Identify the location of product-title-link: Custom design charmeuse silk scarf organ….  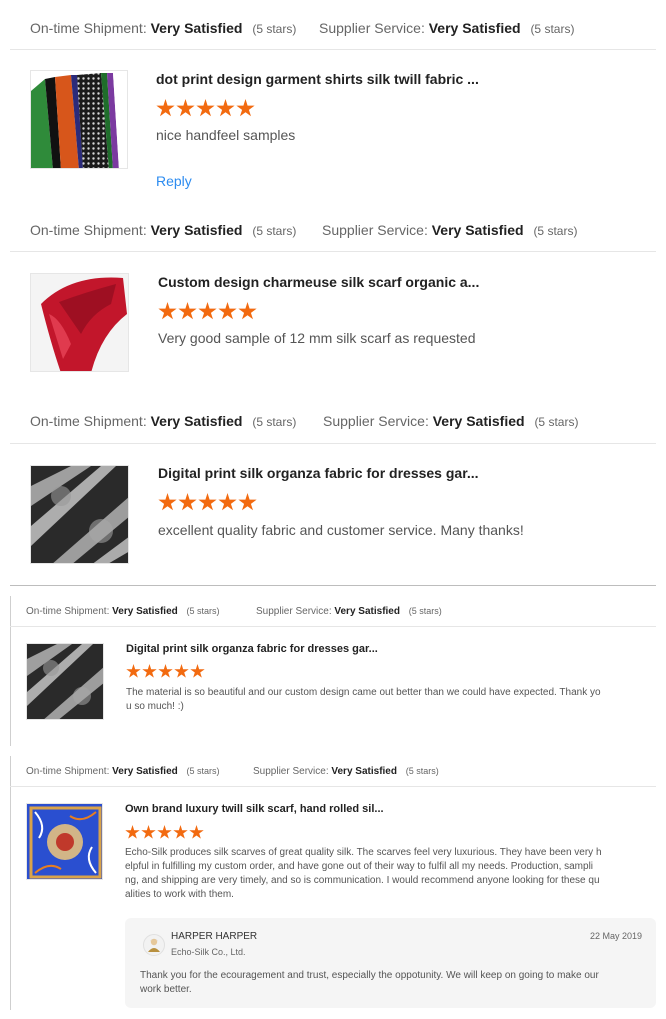
(318, 282).